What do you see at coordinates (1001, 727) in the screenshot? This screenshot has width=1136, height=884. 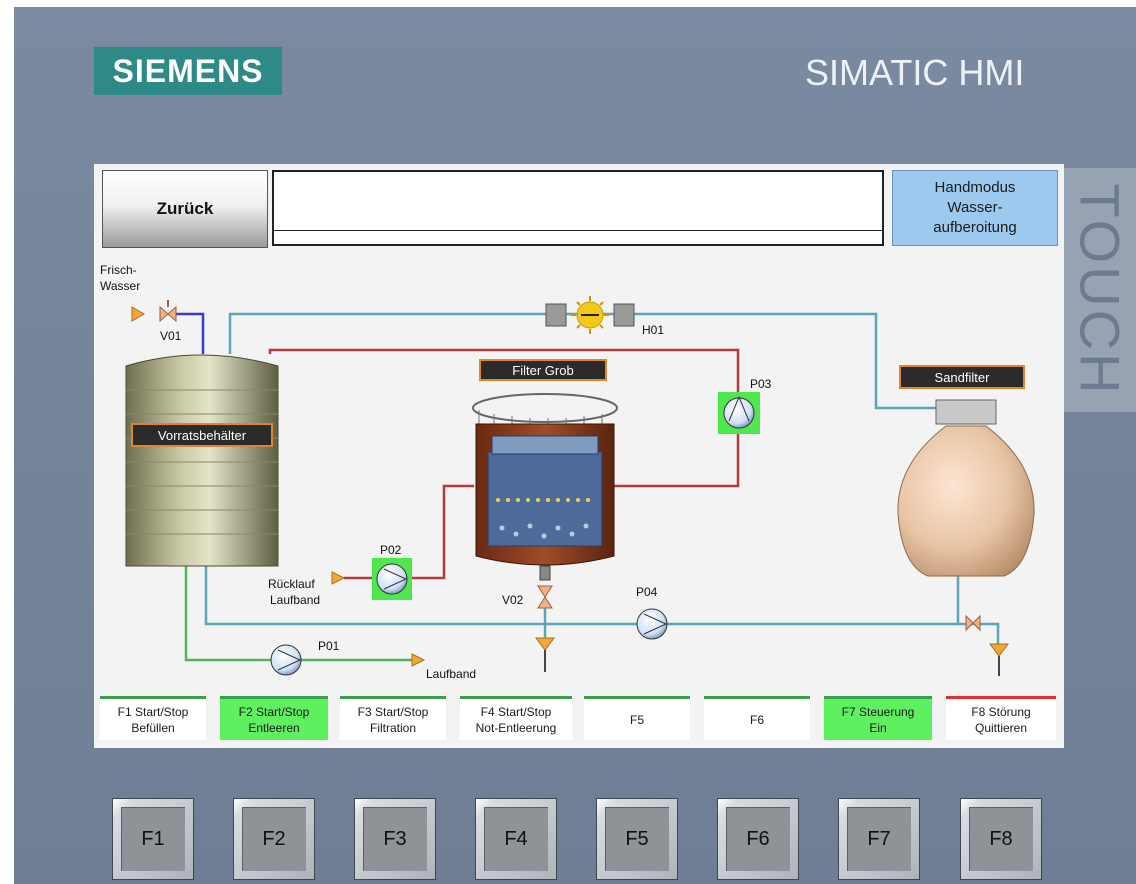 I see `f8-line2: Quittieren` at bounding box center [1001, 727].